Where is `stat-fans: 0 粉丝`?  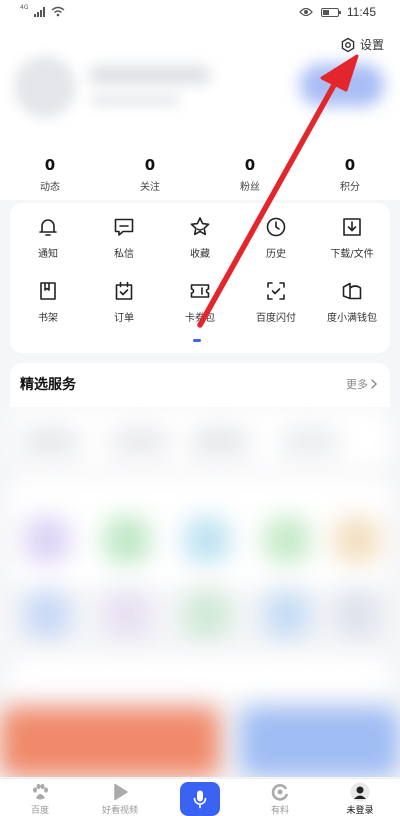 stat-fans: 0 粉丝 is located at coordinates (250, 174).